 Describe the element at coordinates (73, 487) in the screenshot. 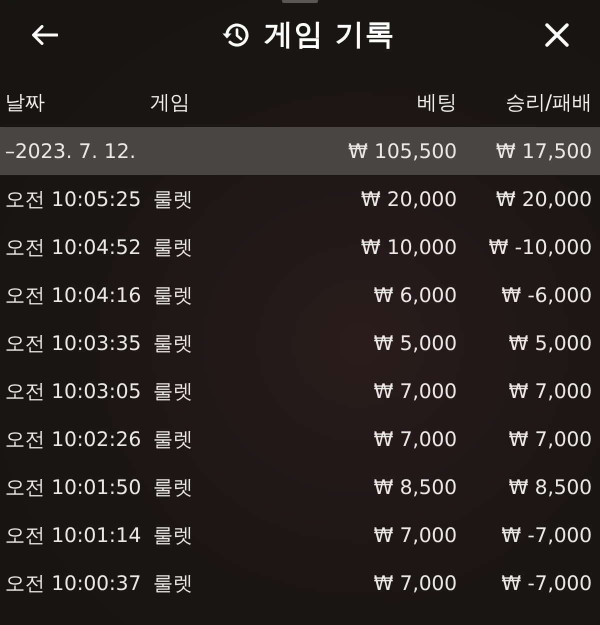

I see `time-cell-text: 오전 10:01:50` at that location.